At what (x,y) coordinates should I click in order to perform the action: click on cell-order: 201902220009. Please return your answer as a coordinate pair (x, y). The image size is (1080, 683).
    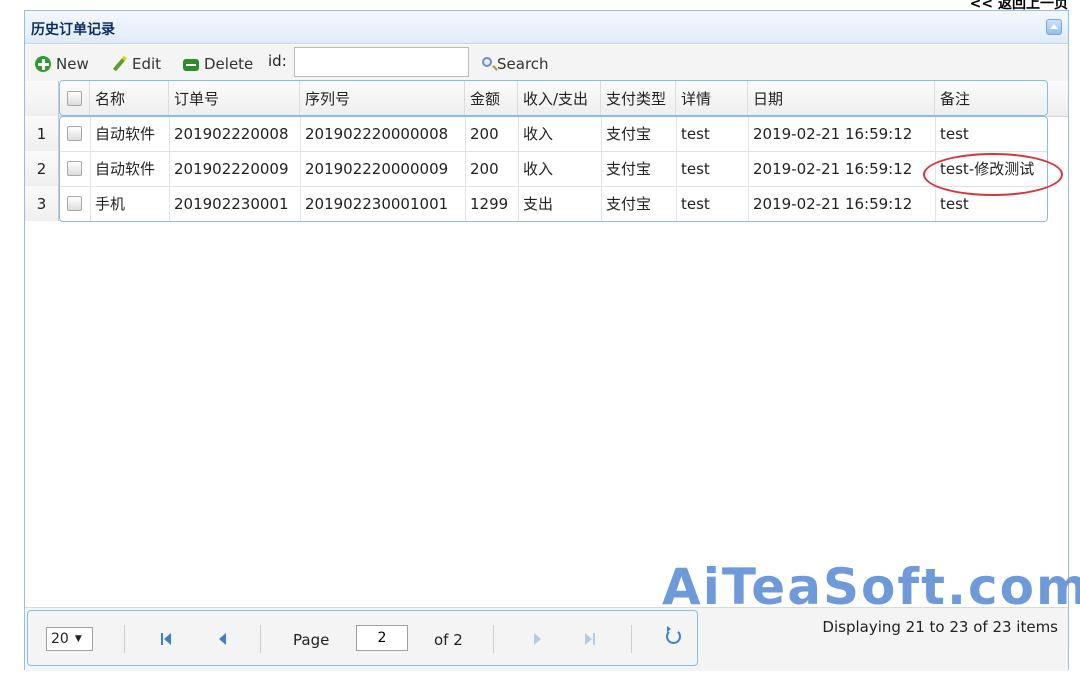
    Looking at the image, I should click on (231, 168).